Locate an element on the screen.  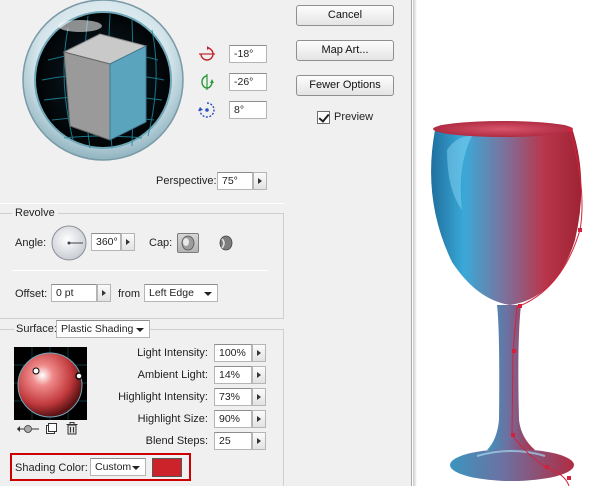
highlight-intensity-field: 73% is located at coordinates (233, 397).